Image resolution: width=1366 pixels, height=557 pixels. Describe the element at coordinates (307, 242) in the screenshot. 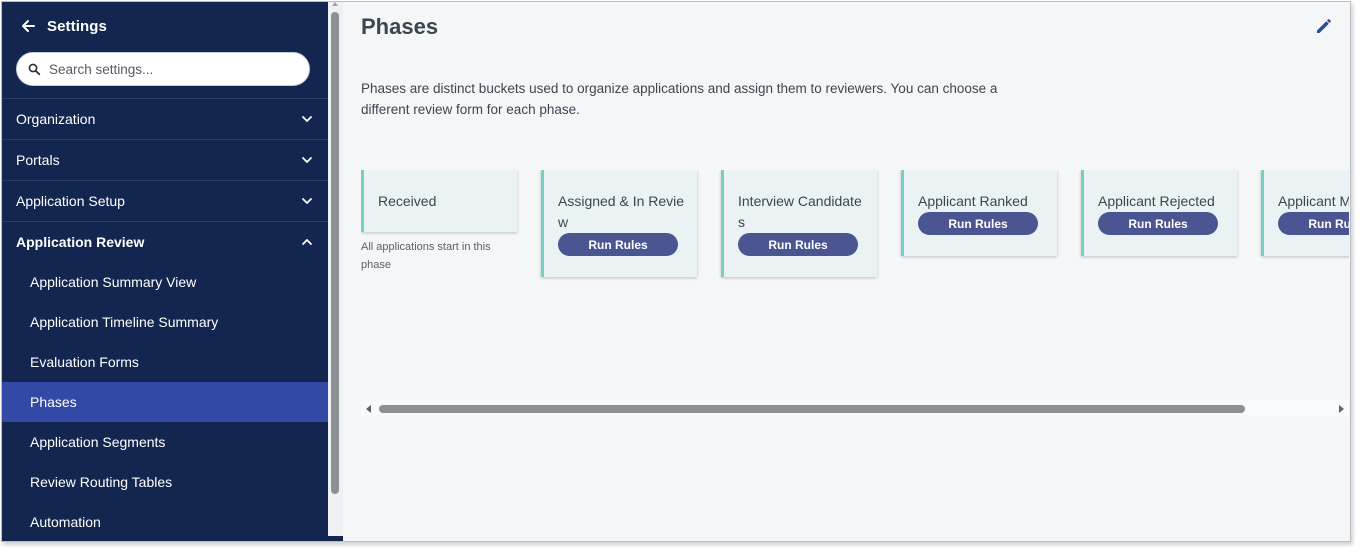

I see `chevron-up-icon` at that location.